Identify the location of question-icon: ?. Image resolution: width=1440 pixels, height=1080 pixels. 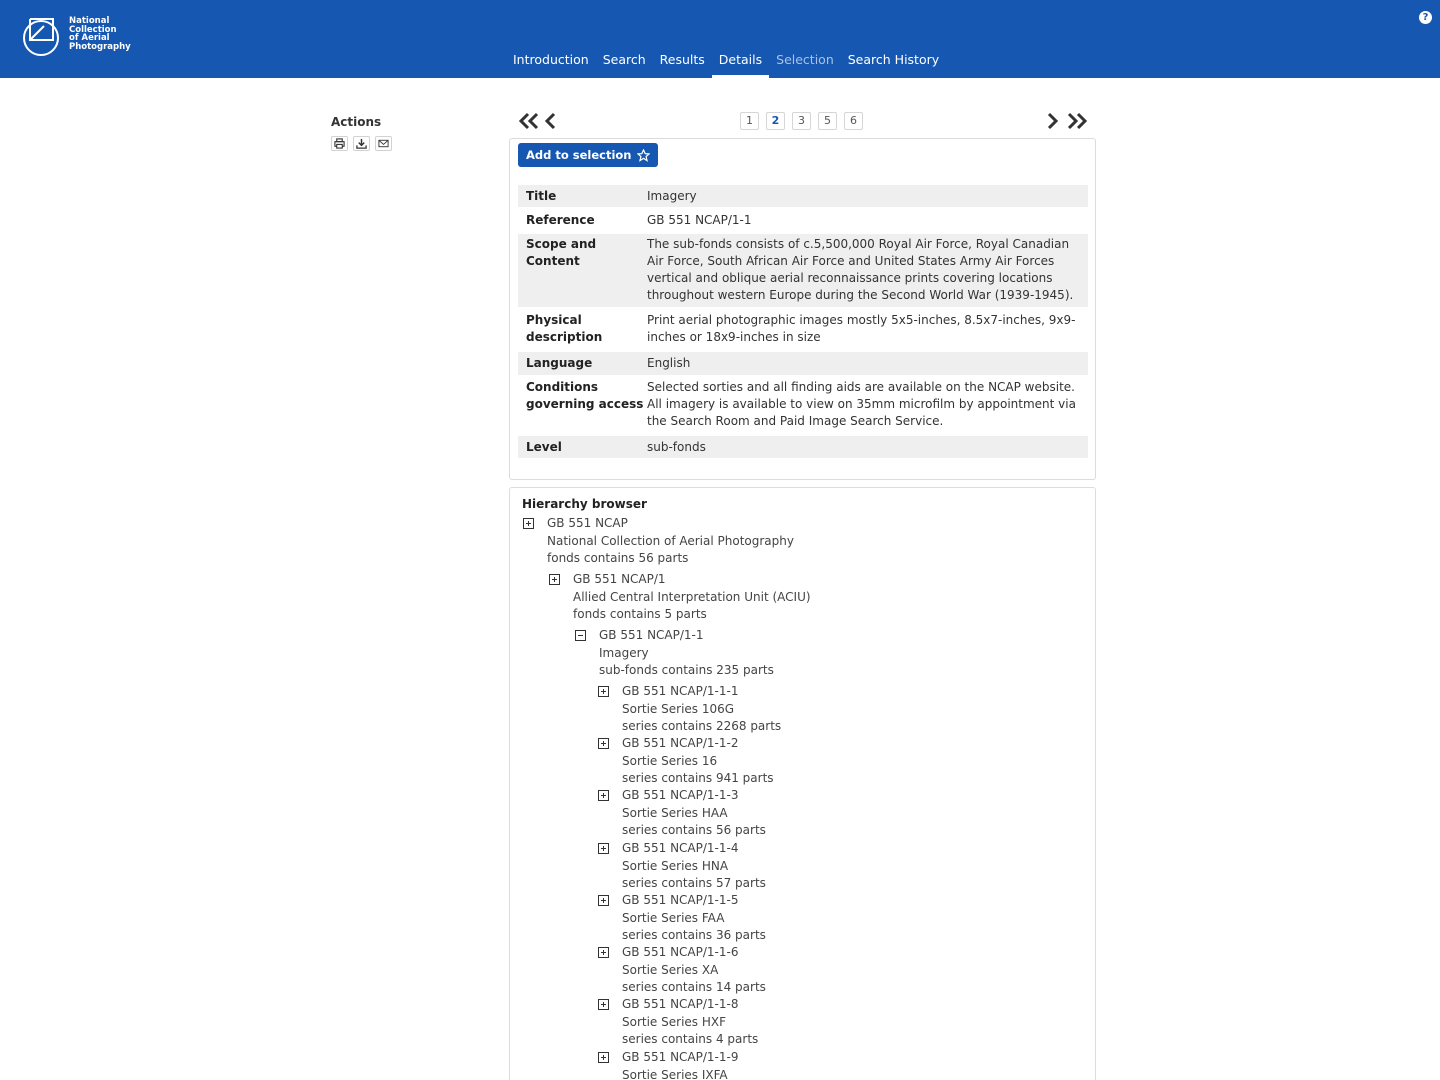
(1425, 17).